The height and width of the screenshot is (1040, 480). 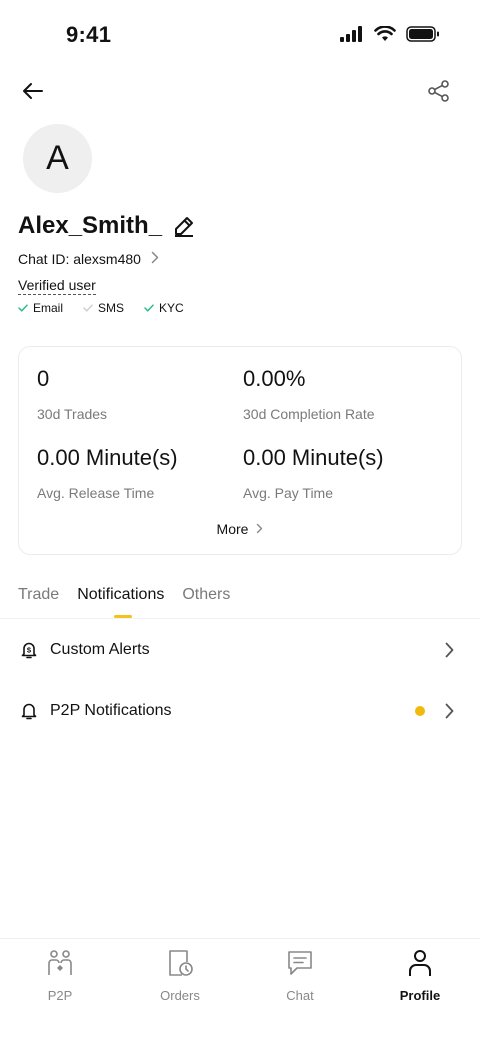 I want to click on stat-pay-time: 0.00 Minute(s) Avg. Pay Time, so click(x=313, y=473).